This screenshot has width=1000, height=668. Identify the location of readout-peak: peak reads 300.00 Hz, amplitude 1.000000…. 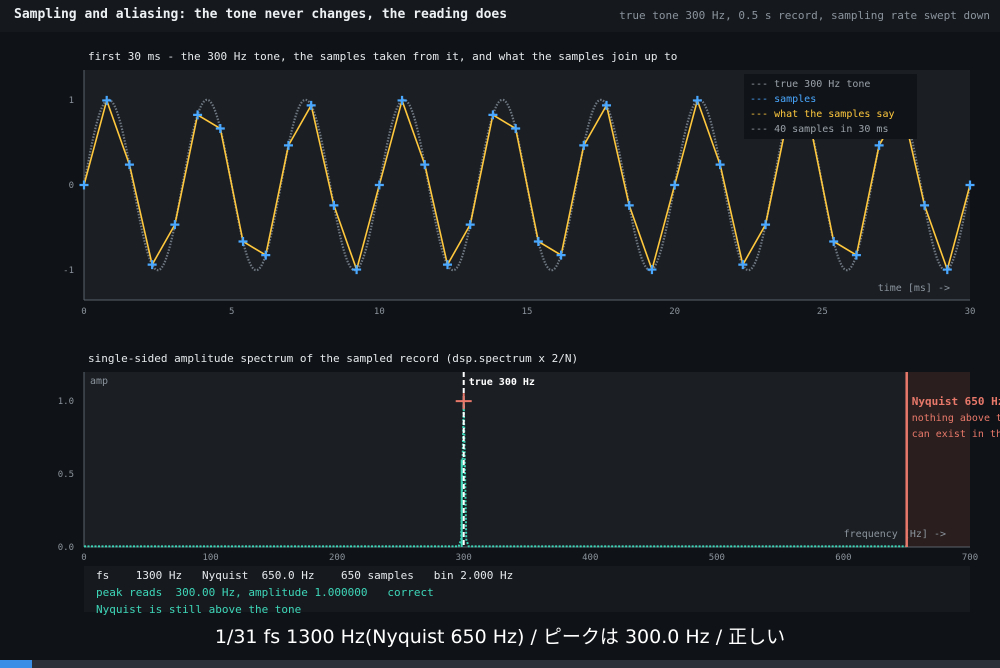
(265, 592).